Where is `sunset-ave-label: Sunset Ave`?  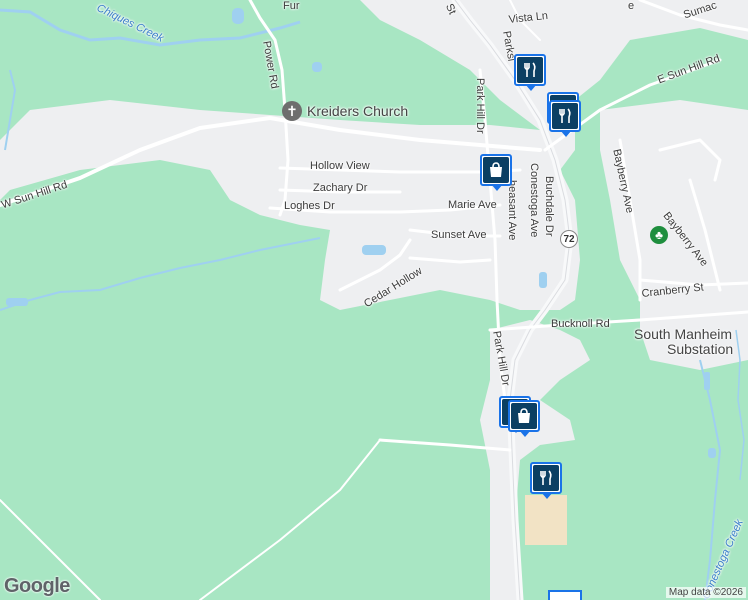
sunset-ave-label: Sunset Ave is located at coordinates (459, 235).